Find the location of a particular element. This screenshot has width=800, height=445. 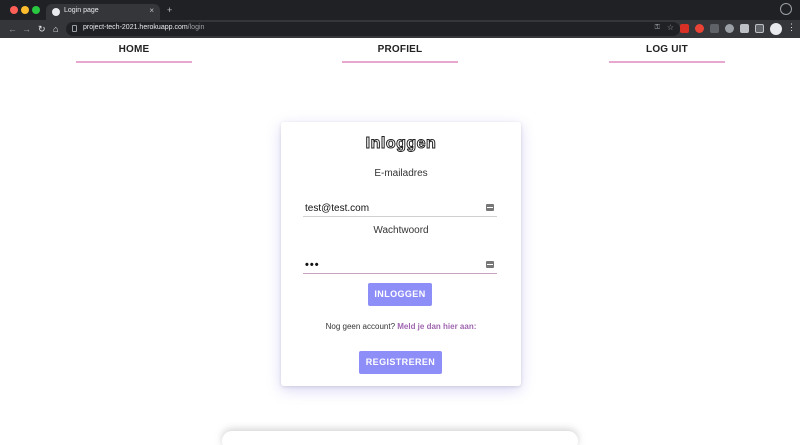

tab-search-icon is located at coordinates (786, 9).